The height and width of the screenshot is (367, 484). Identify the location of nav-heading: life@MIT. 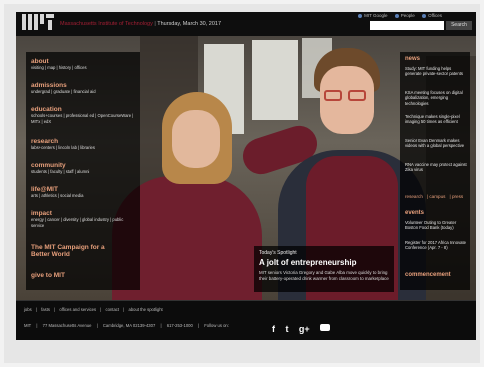
(57, 189).